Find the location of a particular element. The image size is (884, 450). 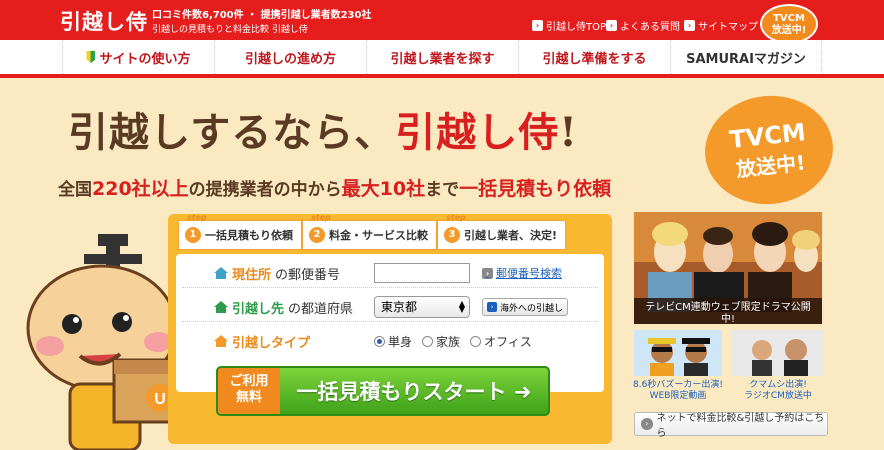

free-badge: ご利用 無料 is located at coordinates (249, 391).